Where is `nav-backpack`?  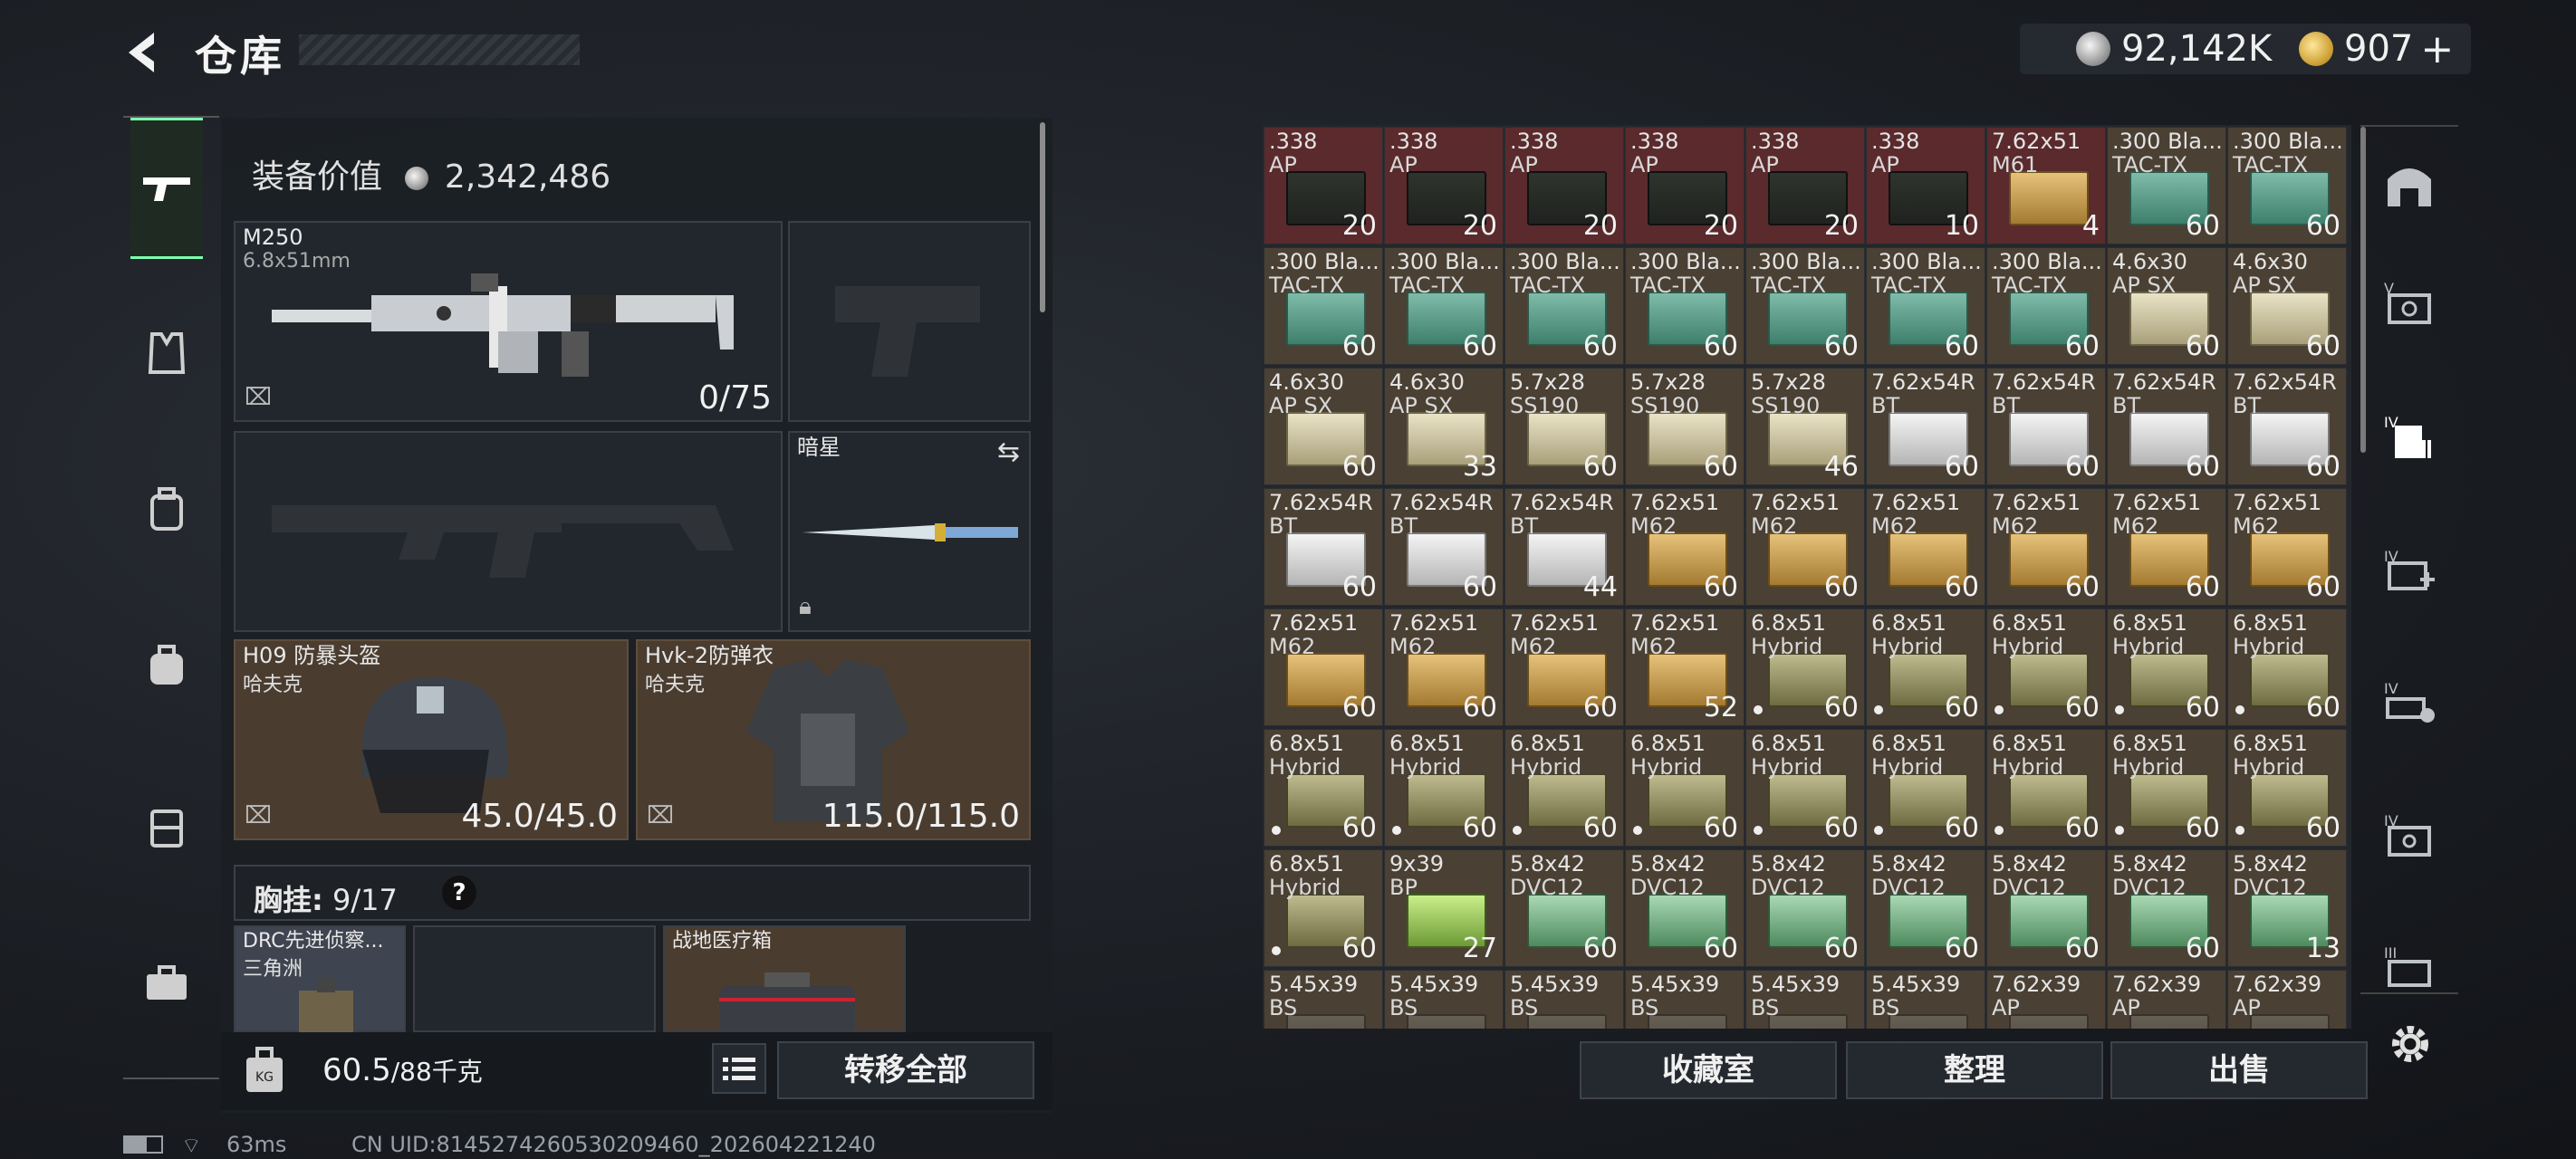 nav-backpack is located at coordinates (166, 665).